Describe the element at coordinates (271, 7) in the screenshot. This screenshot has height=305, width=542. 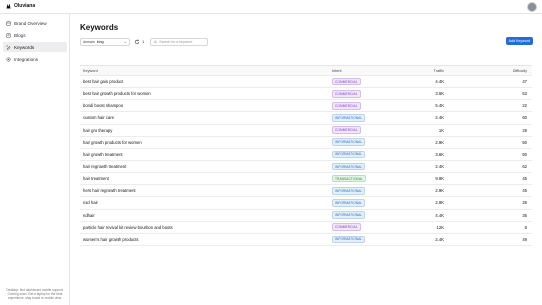
I see `top-bar: Oluviana` at that location.